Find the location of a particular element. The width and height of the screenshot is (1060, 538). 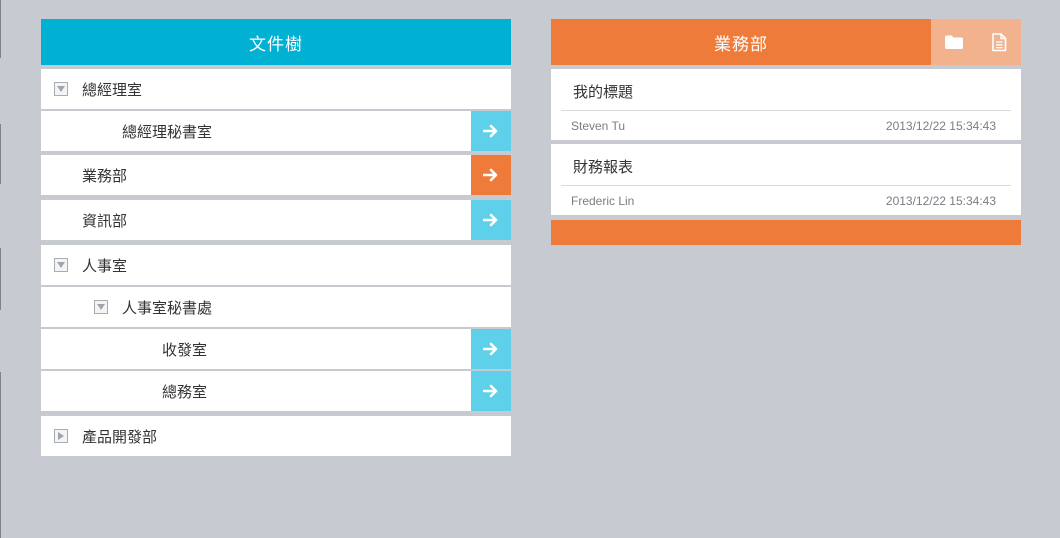

tree-item-general-manager-office: 總經理室 is located at coordinates (276, 89).